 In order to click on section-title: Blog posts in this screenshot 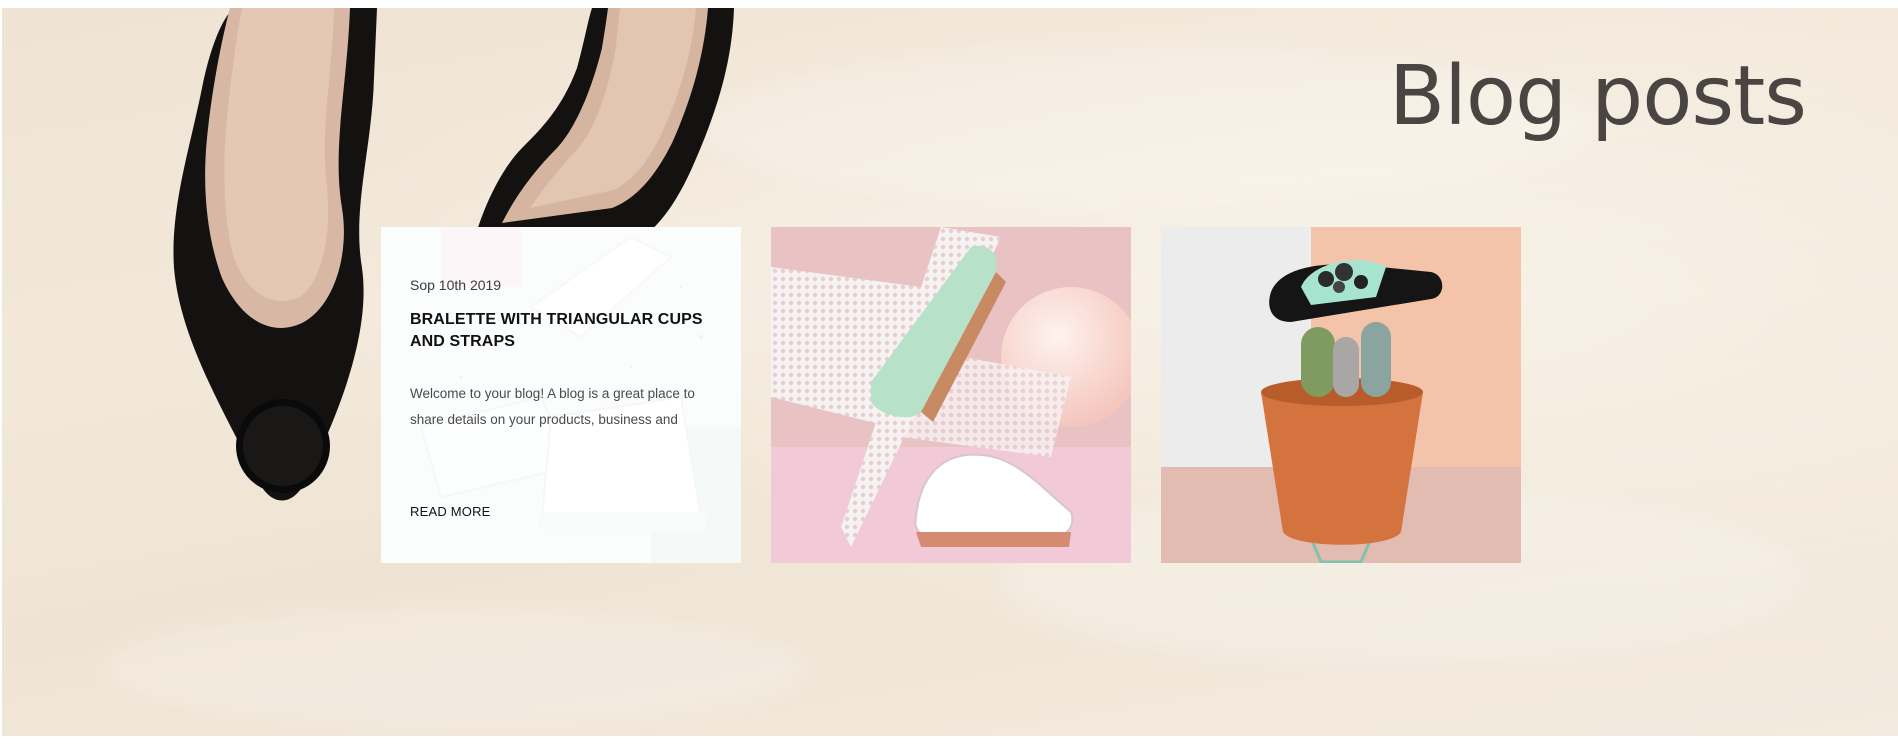, I will do `click(1597, 96)`.